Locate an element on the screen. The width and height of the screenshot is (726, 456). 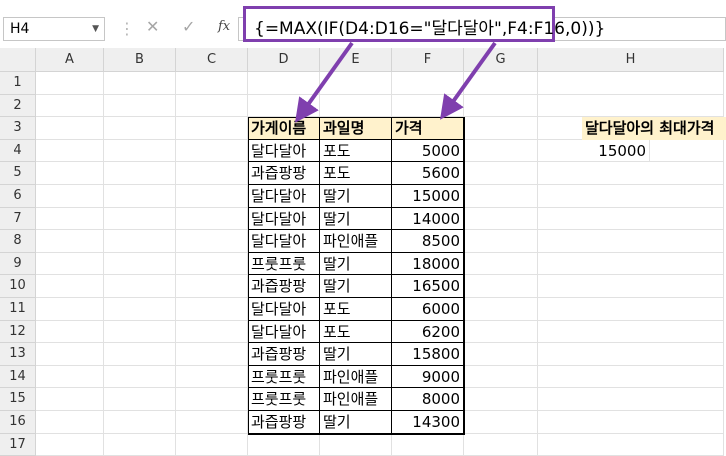
annotation-arrows is located at coordinates (396, 82).